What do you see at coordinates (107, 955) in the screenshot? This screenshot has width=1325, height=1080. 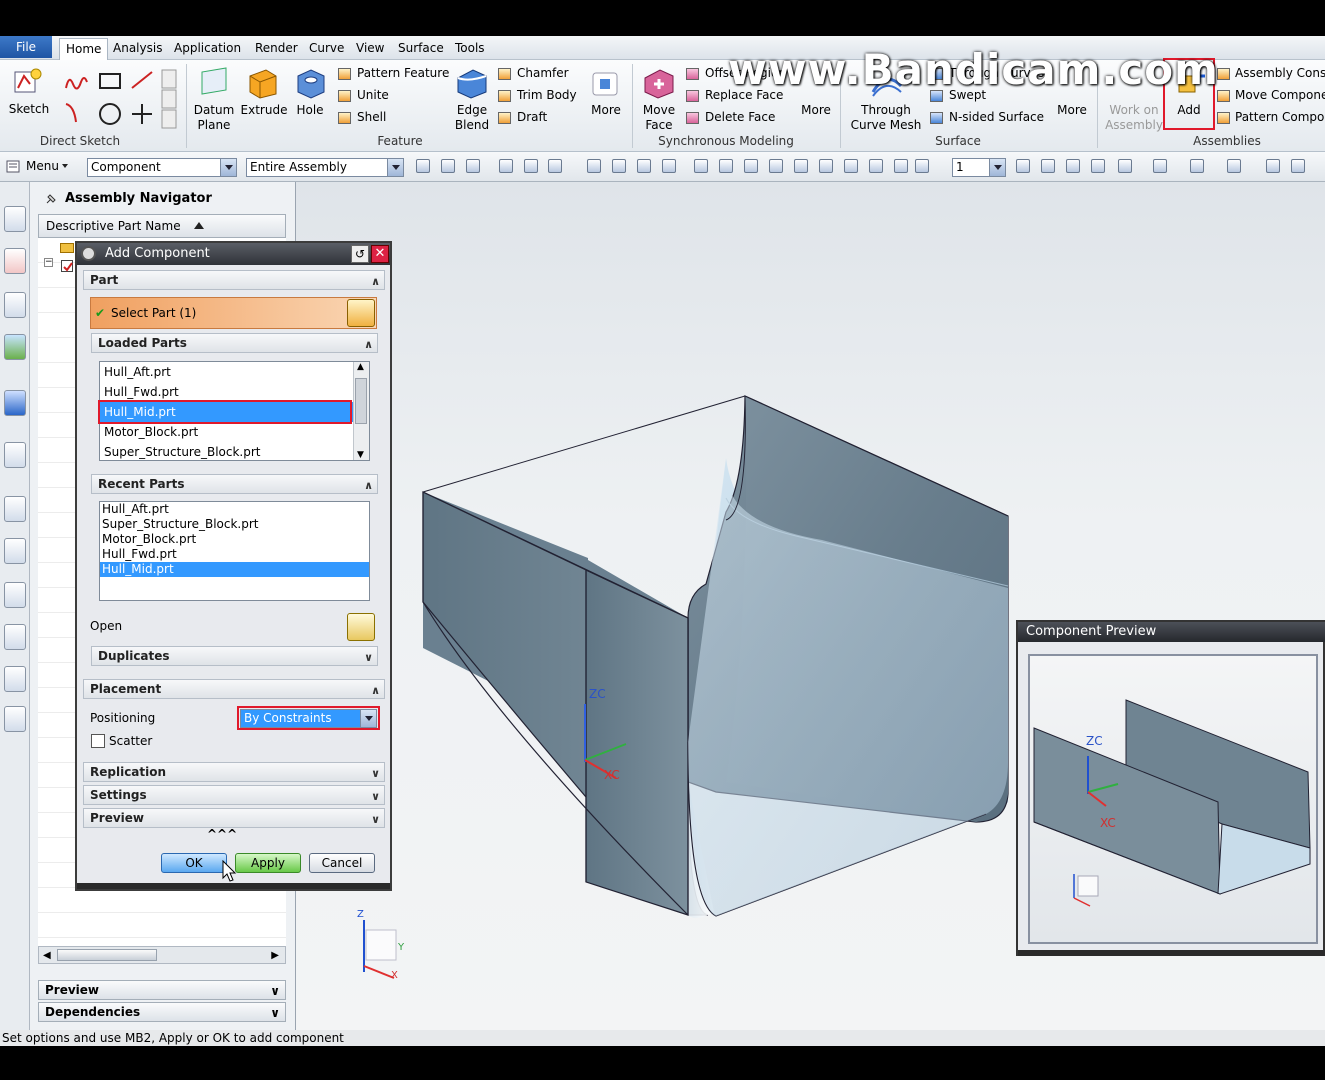 I see `scrollbar-thumb` at bounding box center [107, 955].